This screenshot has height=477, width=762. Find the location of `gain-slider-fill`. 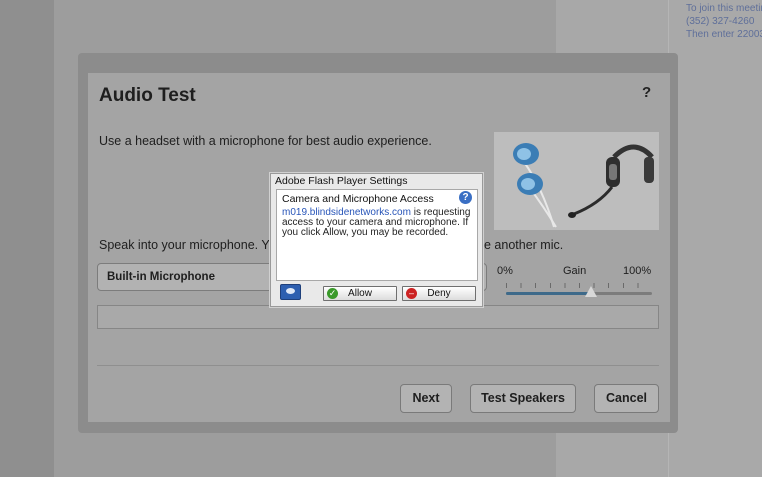

gain-slider-fill is located at coordinates (548, 293).